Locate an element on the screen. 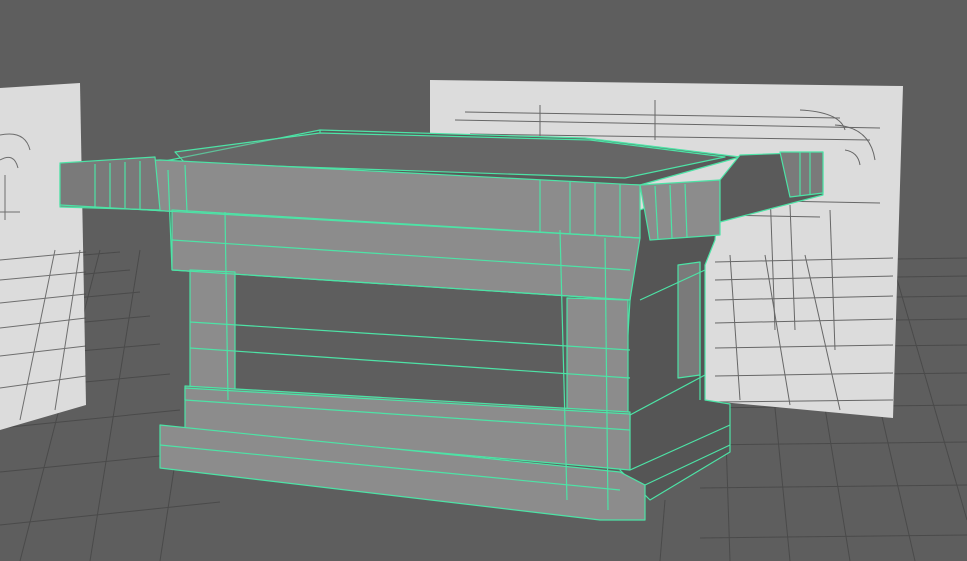 The height and width of the screenshot is (561, 967). leg-back-right is located at coordinates (689, 320).